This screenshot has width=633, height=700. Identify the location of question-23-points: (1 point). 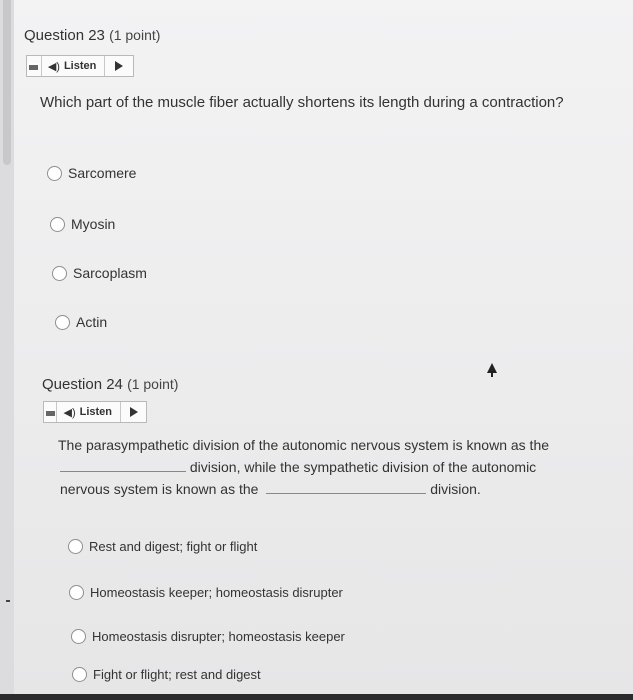
(135, 35).